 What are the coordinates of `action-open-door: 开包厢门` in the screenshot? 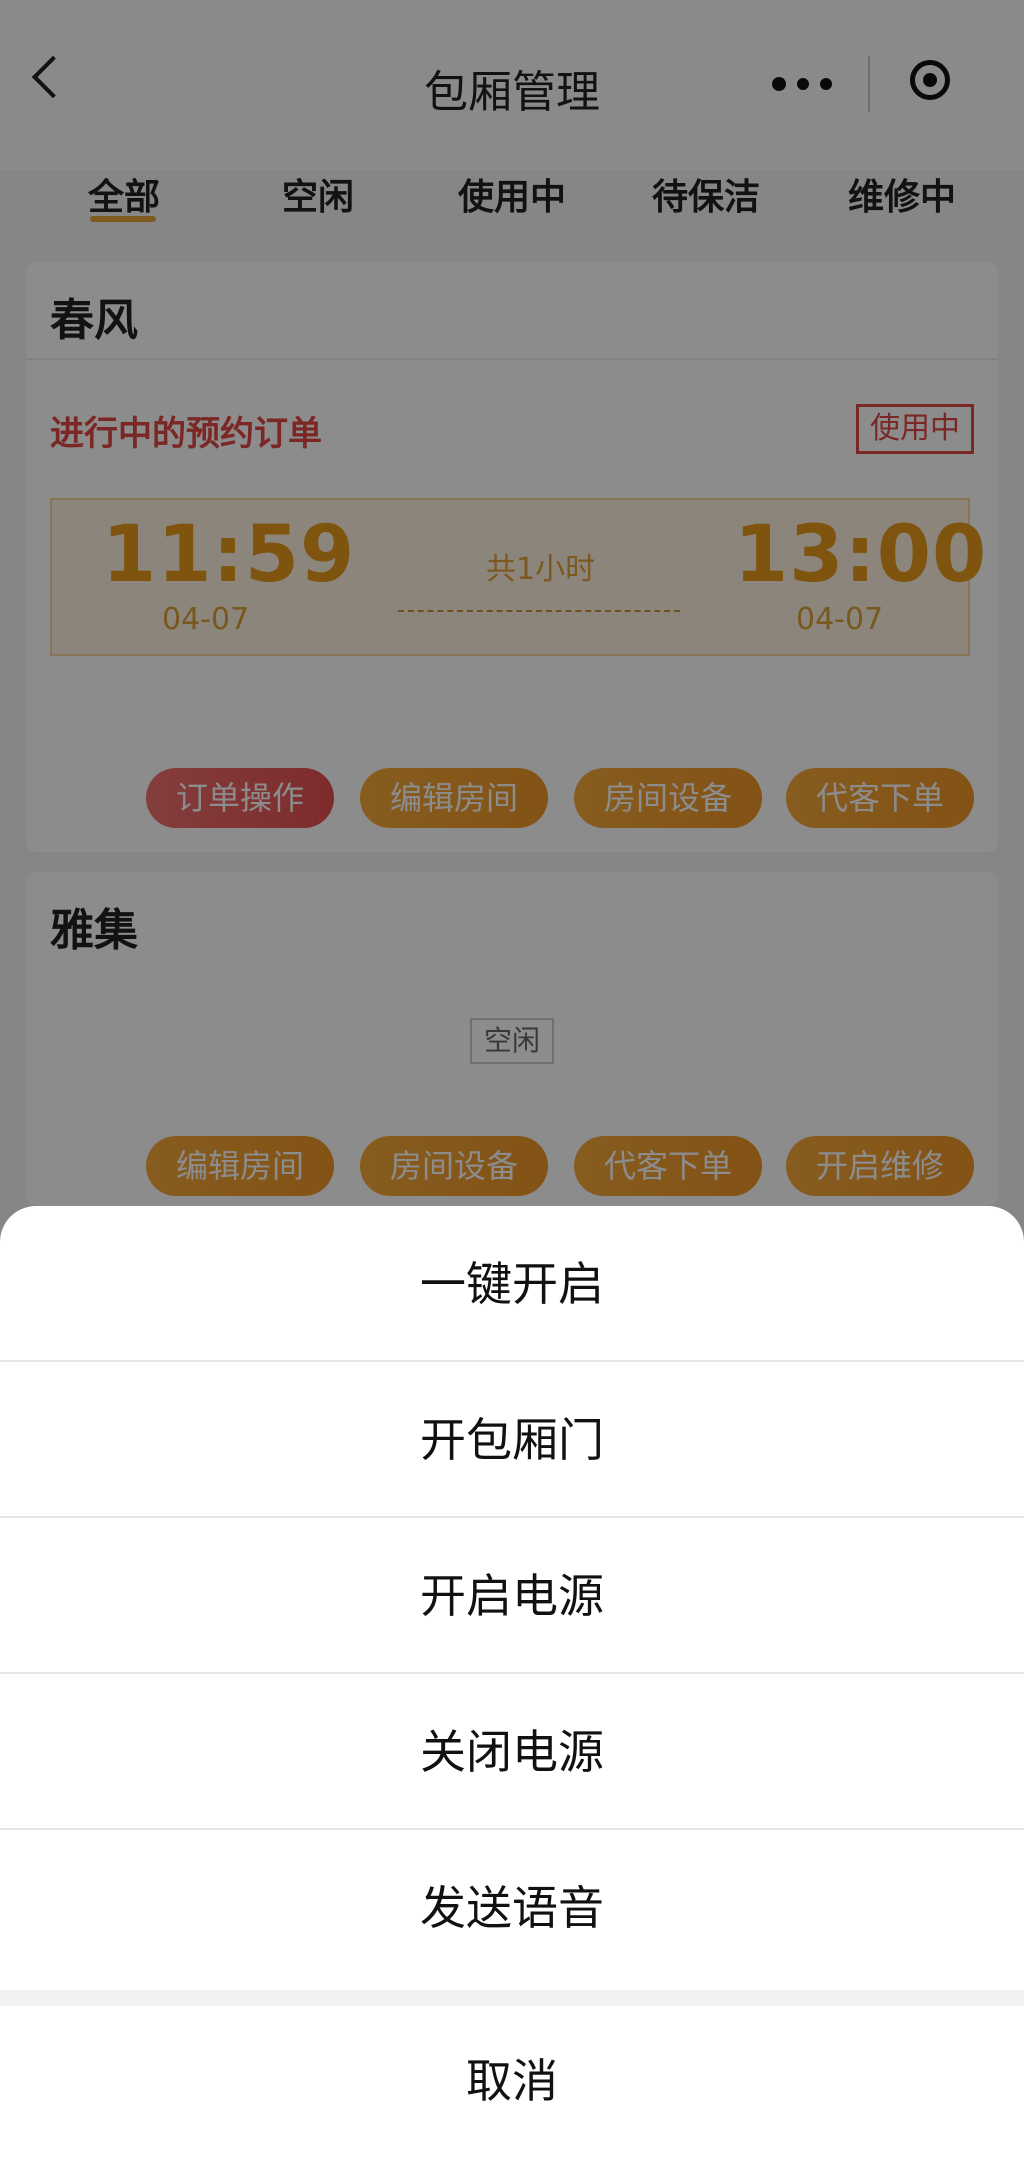 It's located at (512, 1440).